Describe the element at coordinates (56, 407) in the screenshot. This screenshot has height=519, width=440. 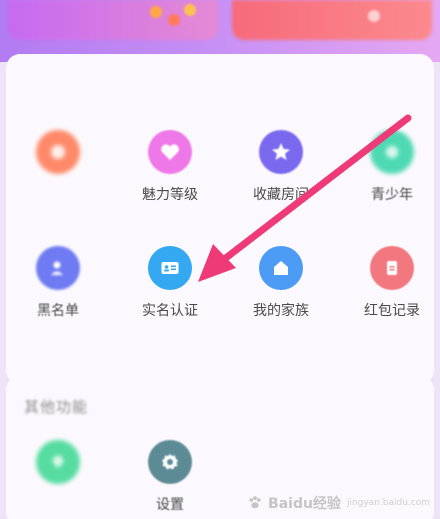
I see `section-title-other: 其他功能` at that location.